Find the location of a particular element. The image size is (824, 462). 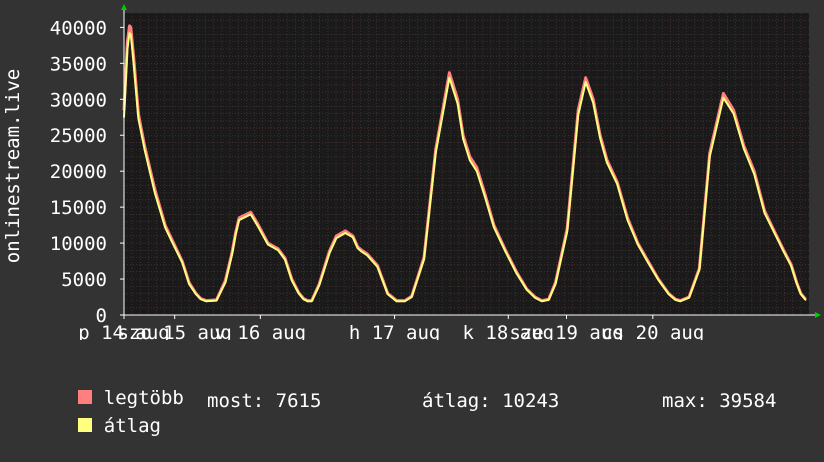

y-tick-label: 15000 is located at coordinates (78, 208).